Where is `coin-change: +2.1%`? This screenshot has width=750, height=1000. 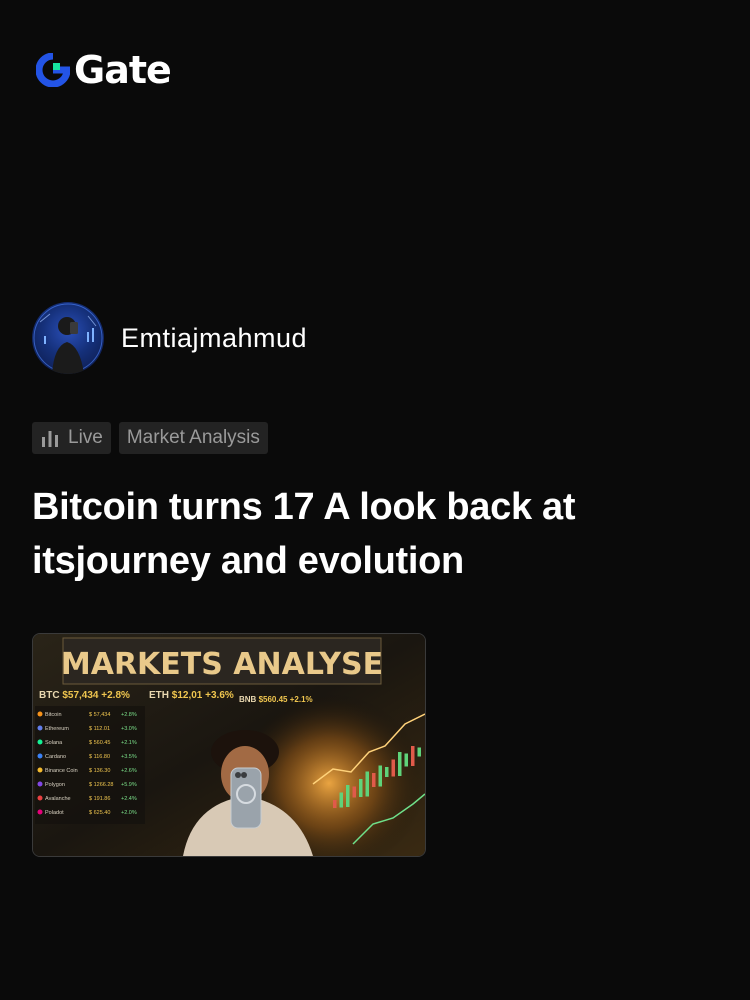 coin-change: +2.1% is located at coordinates (129, 743).